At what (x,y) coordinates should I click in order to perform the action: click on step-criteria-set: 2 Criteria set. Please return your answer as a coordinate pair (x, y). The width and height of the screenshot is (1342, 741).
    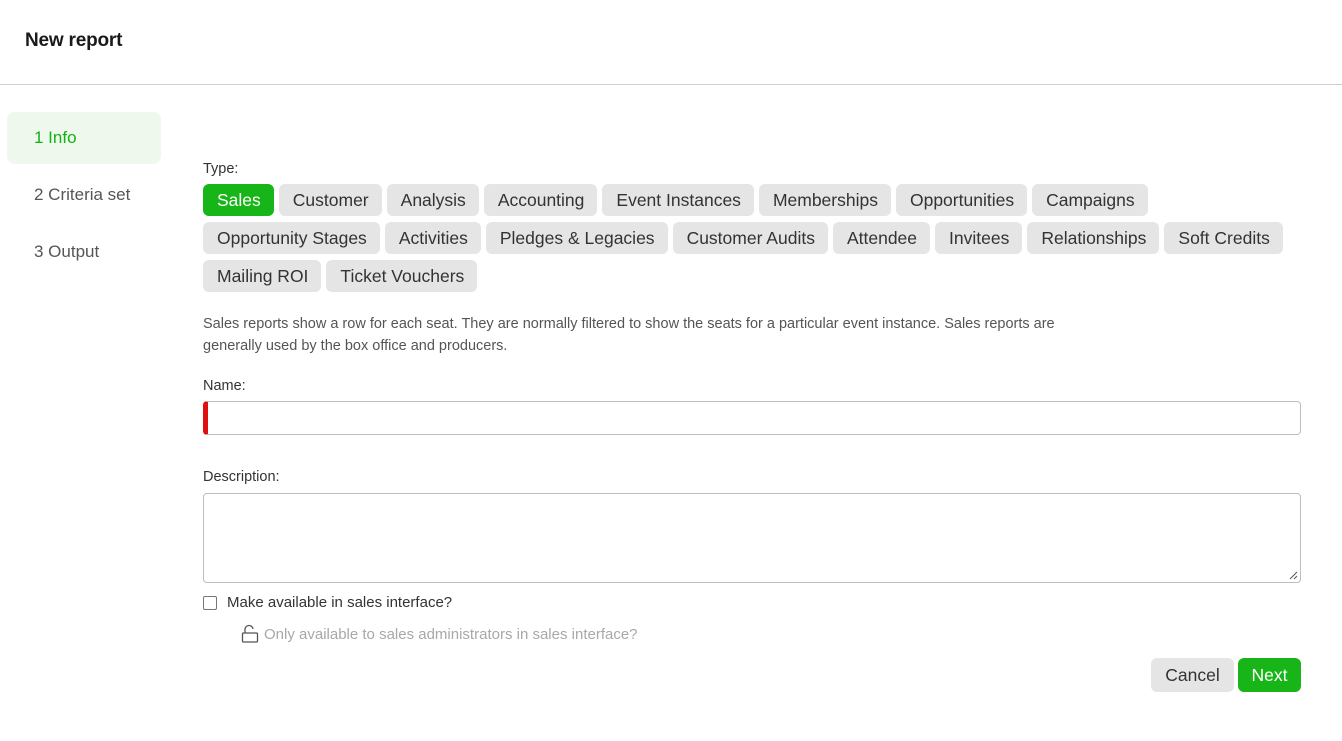
    Looking at the image, I should click on (84, 195).